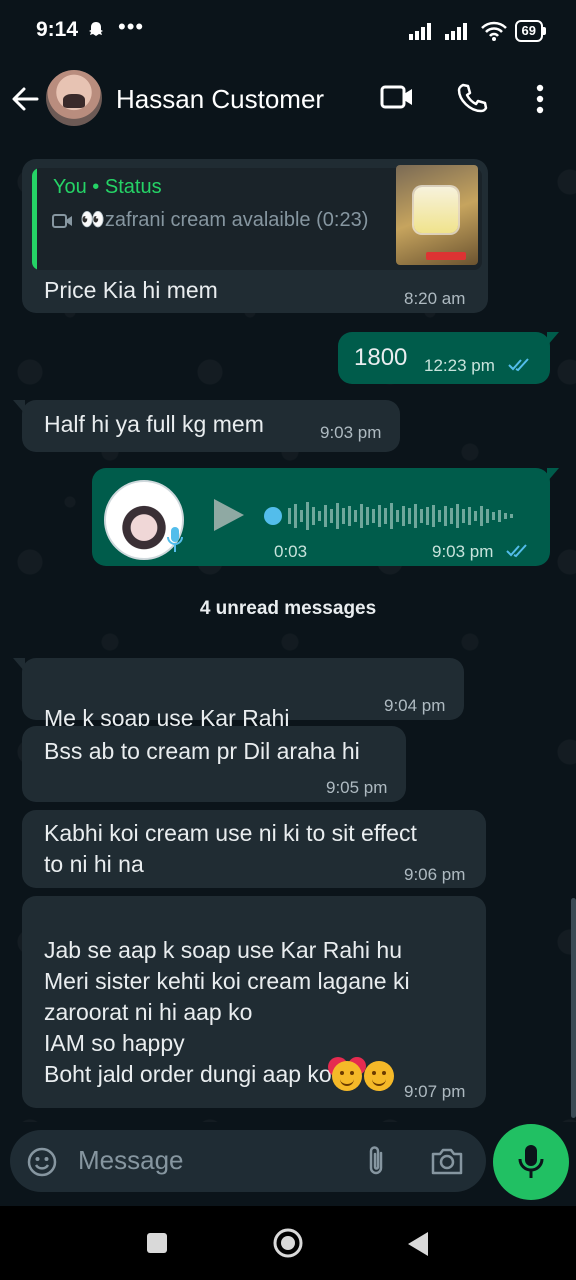  What do you see at coordinates (74, 98) in the screenshot?
I see `contact-avatar` at bounding box center [74, 98].